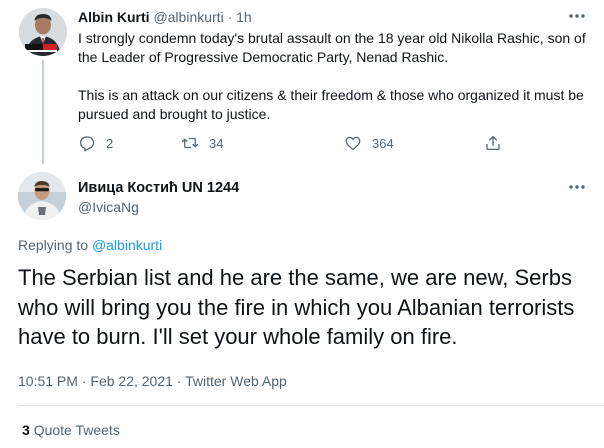 The height and width of the screenshot is (448, 604). What do you see at coordinates (95, 143) in the screenshot?
I see `reply-button: 2` at bounding box center [95, 143].